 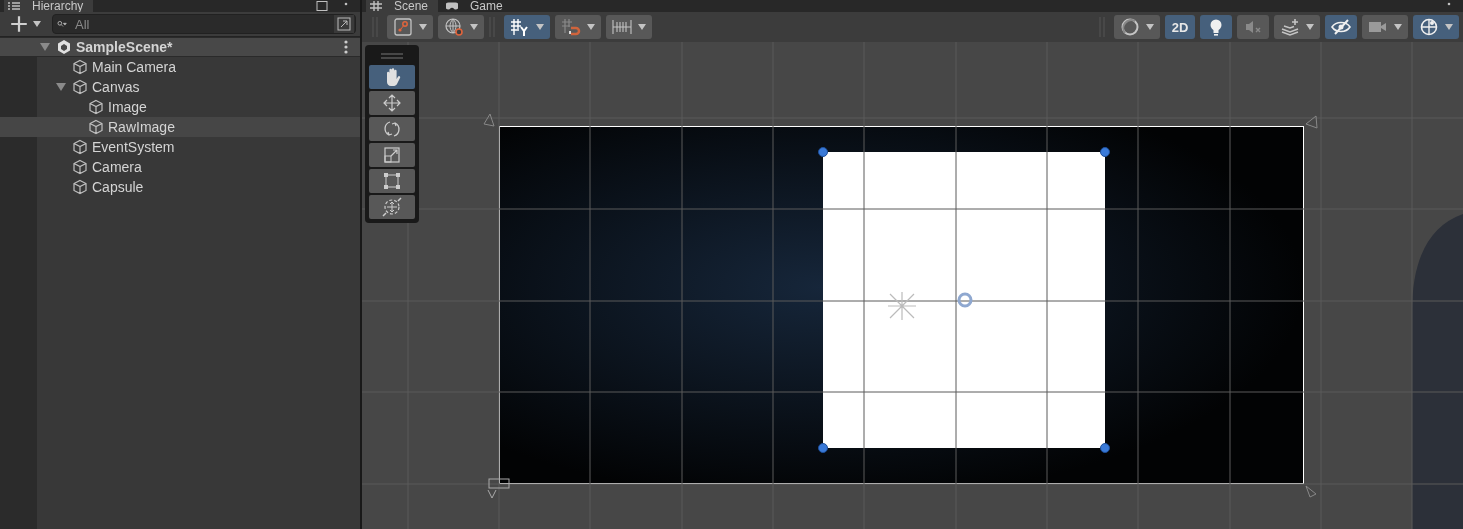 I want to click on tree-item: Canvas, so click(x=180, y=87).